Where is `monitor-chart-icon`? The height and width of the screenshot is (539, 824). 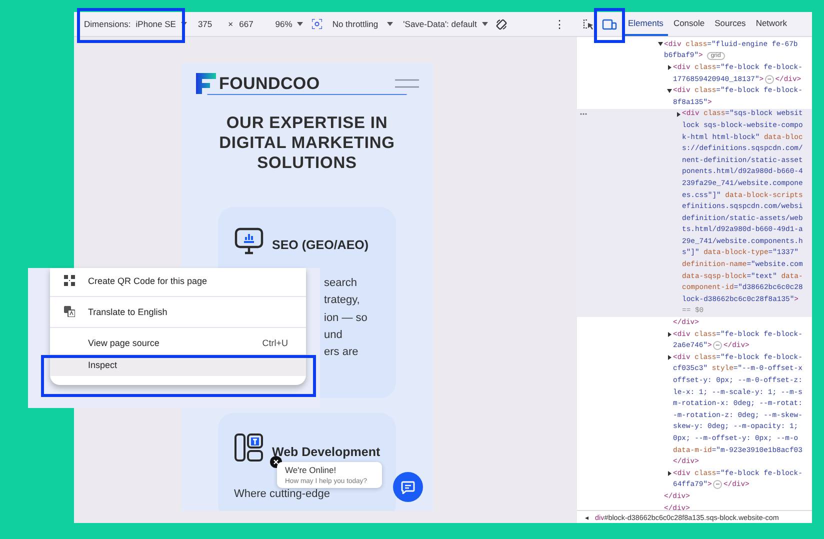
monitor-chart-icon is located at coordinates (249, 241).